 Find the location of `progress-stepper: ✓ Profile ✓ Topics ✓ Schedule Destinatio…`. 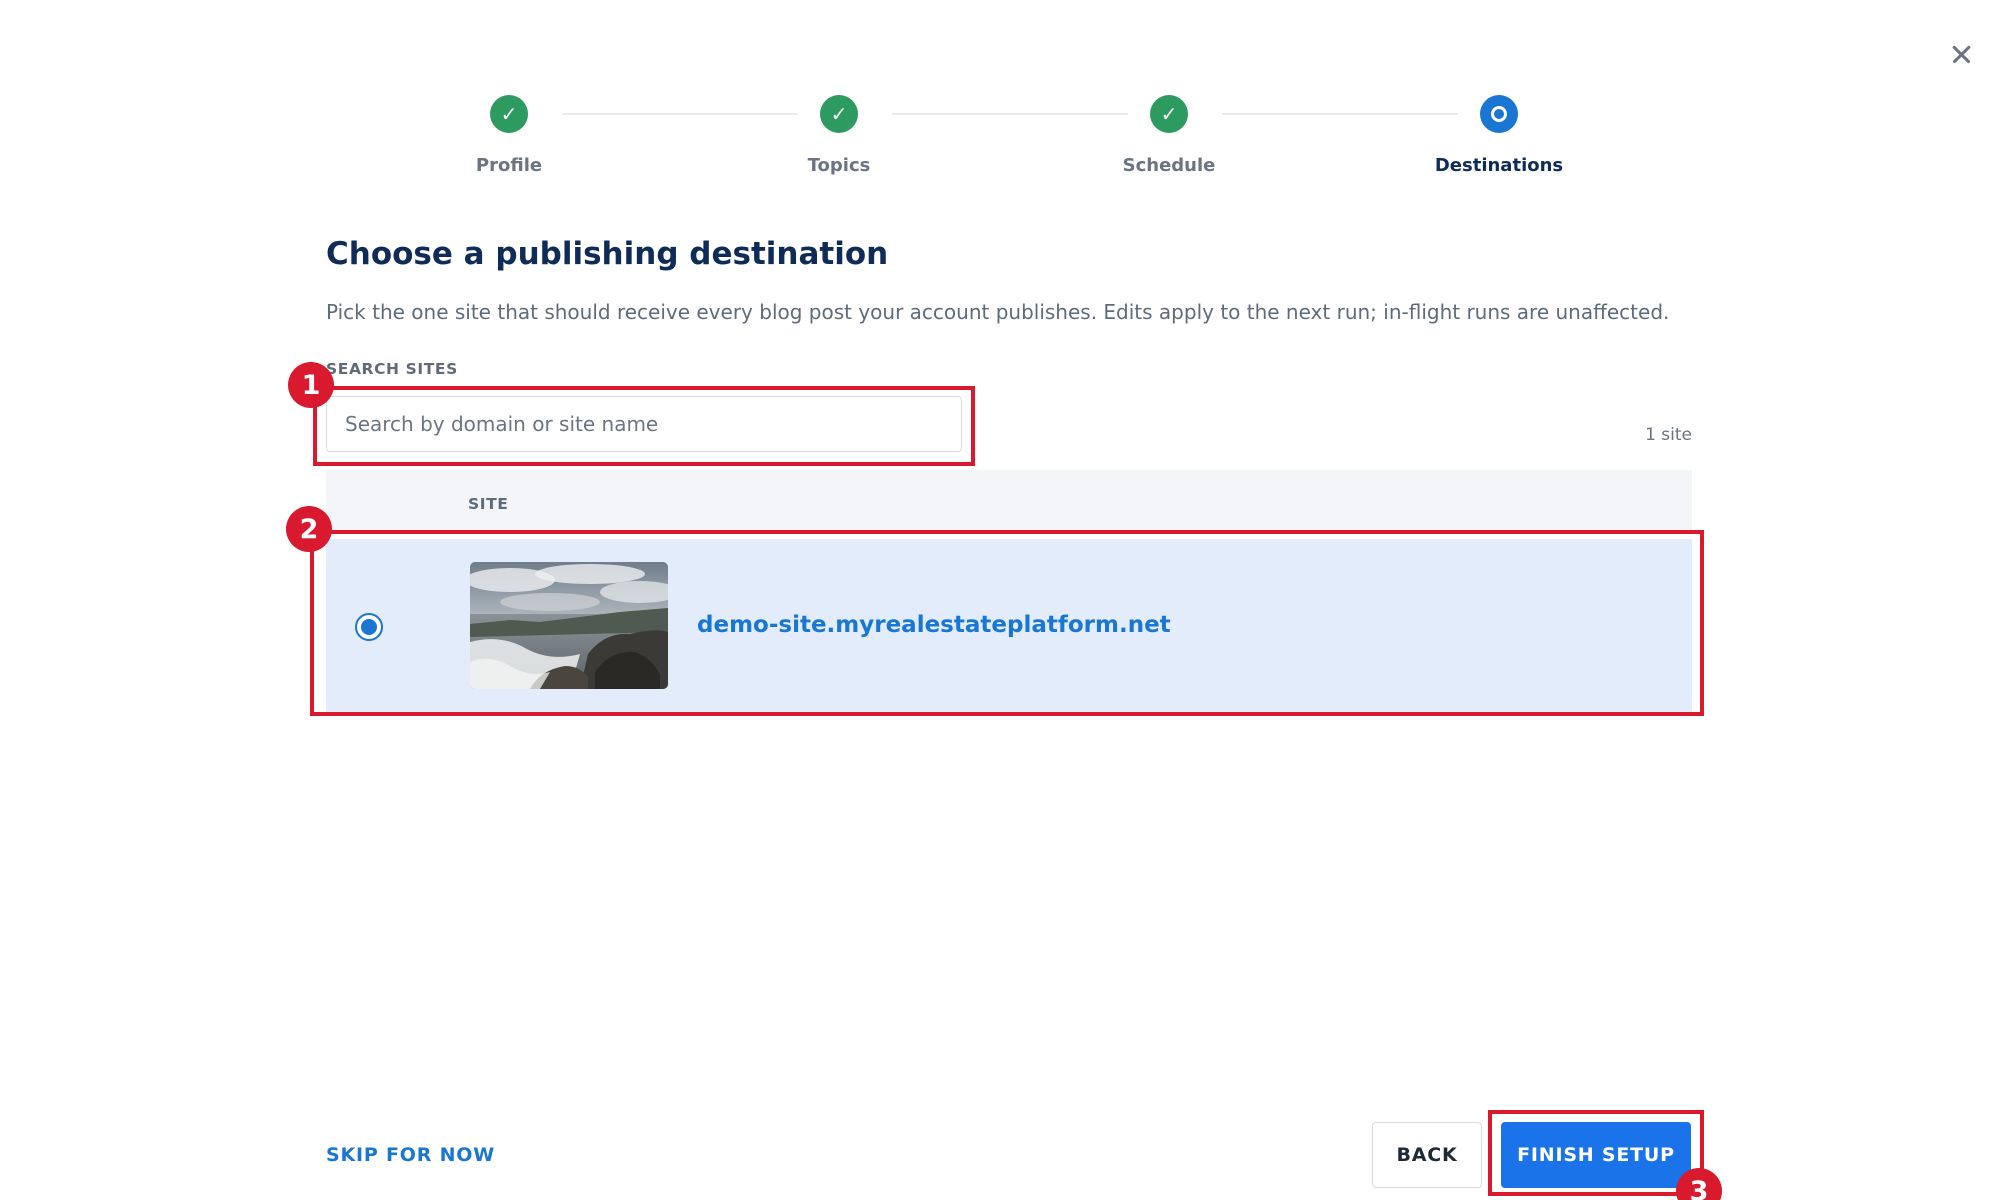

progress-stepper: ✓ Profile ✓ Topics ✓ Schedule Destinatio… is located at coordinates (1000, 145).